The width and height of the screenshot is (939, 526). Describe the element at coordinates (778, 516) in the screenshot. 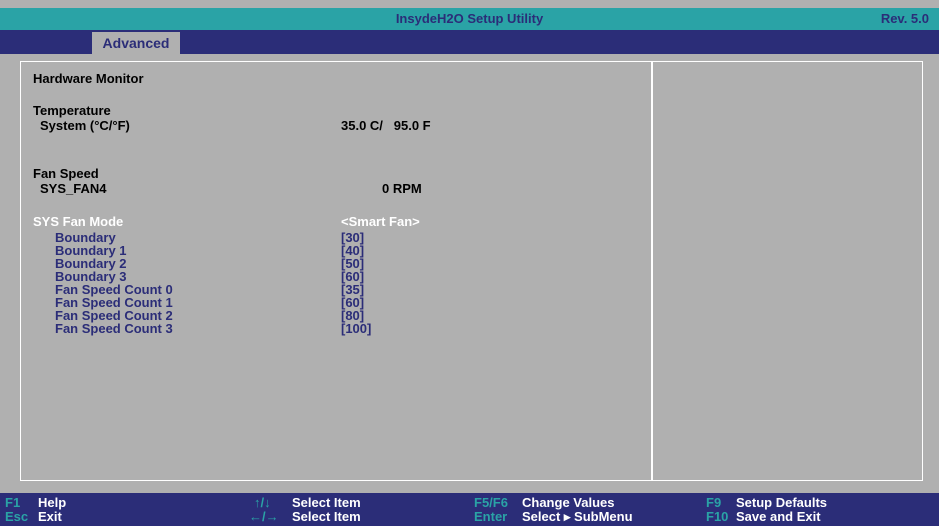

I see `key-f10-label: Save and Exit` at that location.